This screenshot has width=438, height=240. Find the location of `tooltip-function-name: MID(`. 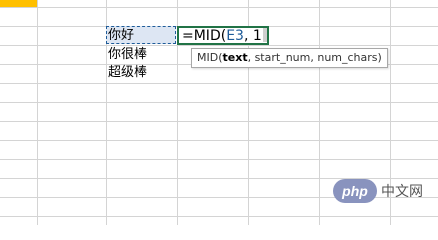

tooltip-function-name: MID( is located at coordinates (210, 57).